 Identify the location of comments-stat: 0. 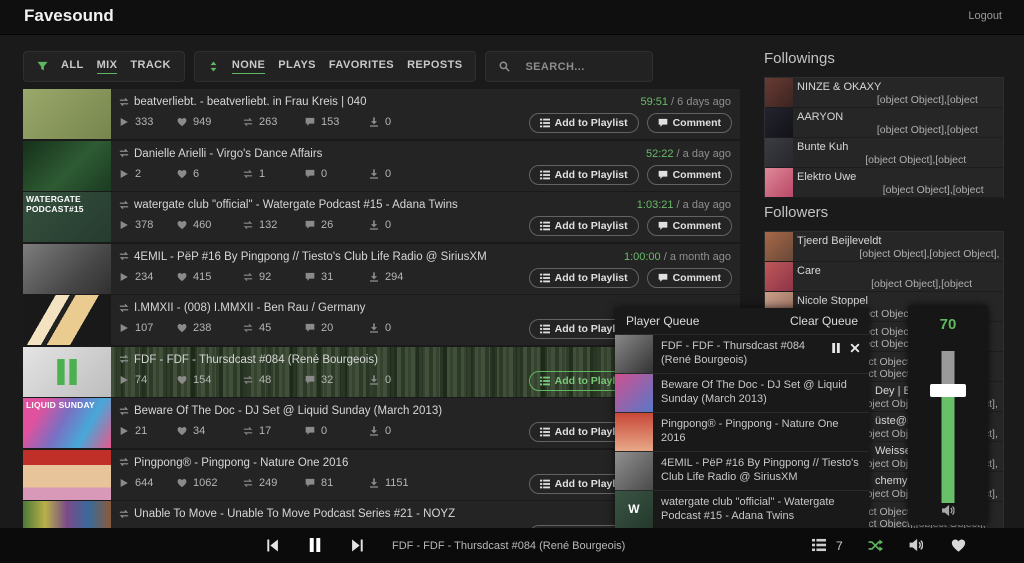
(337, 431).